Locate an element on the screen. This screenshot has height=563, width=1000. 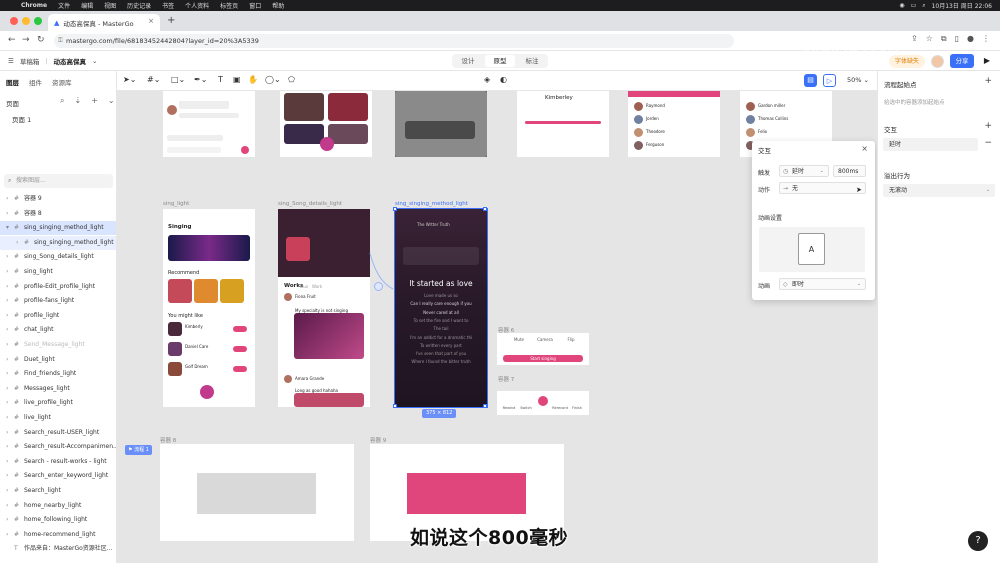
menu-app: Chrome is located at coordinates (34, 5).